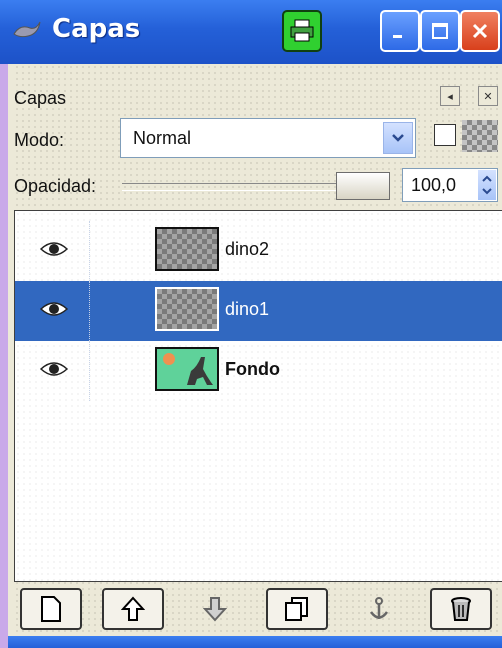 The image size is (502, 648). What do you see at coordinates (27, 29) in the screenshot?
I see `gimp-wilber-icon` at bounding box center [27, 29].